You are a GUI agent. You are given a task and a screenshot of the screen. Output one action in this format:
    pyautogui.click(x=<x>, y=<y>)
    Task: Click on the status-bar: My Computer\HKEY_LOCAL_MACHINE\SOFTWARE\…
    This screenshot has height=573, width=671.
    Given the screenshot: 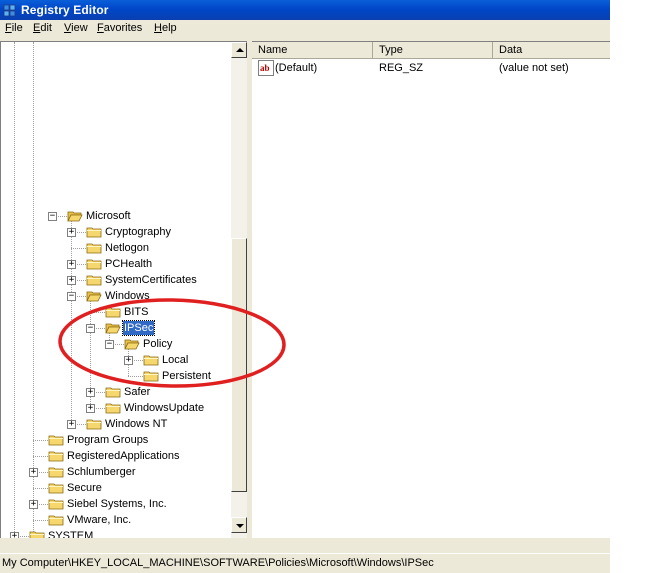 What is the action you would take?
    pyautogui.click(x=305, y=563)
    